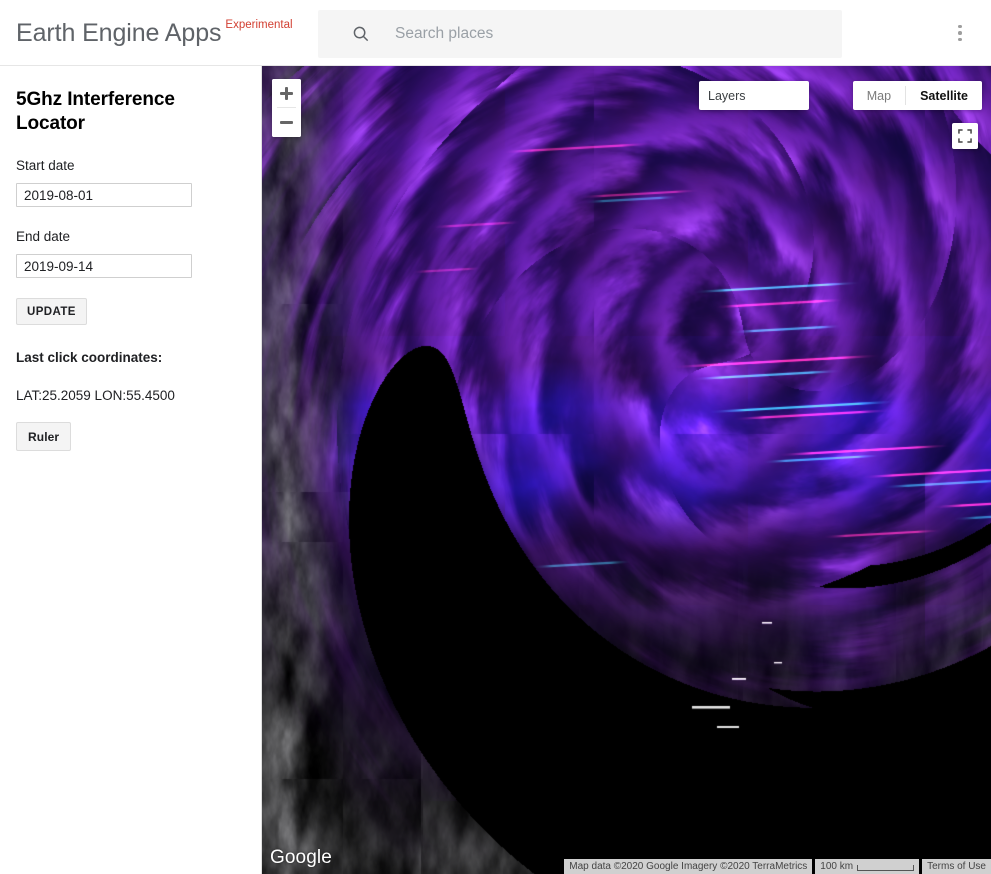  Describe the element at coordinates (89, 357) in the screenshot. I see `coordinates-label: Last click coordinates:` at that location.